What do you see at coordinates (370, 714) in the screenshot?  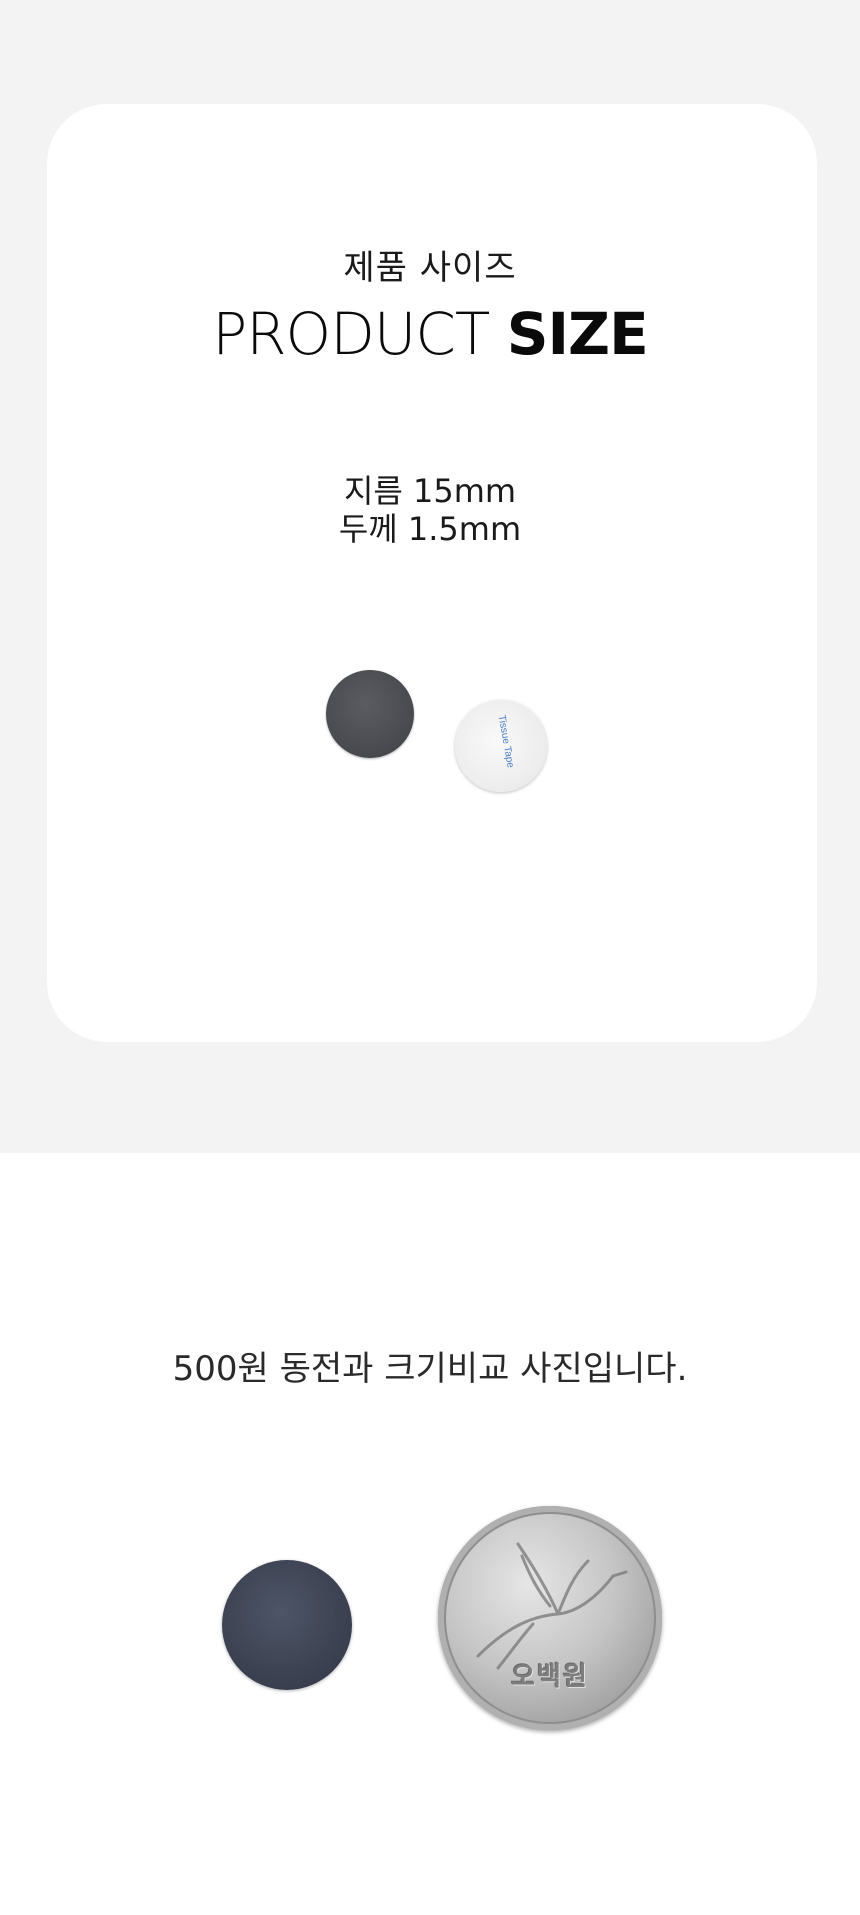 I see `magnet-disc-image` at bounding box center [370, 714].